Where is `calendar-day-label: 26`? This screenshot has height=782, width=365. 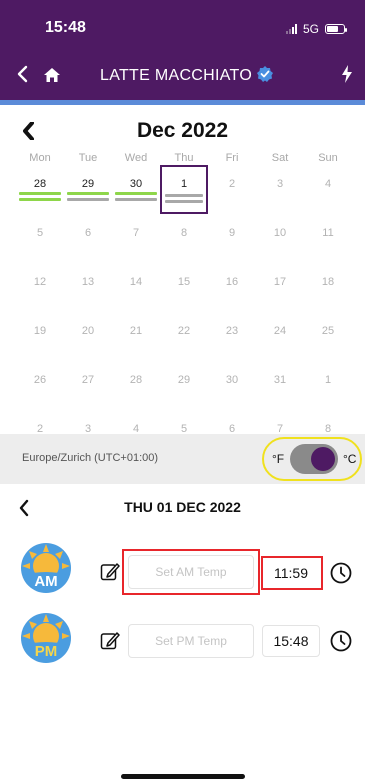
calendar-day-label: 26 is located at coordinates (40, 380).